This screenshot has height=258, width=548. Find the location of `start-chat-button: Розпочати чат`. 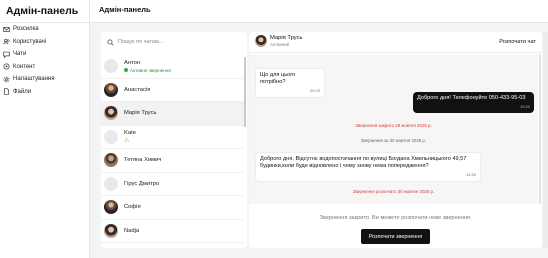

start-chat-button: Розпочати чат is located at coordinates (517, 42).